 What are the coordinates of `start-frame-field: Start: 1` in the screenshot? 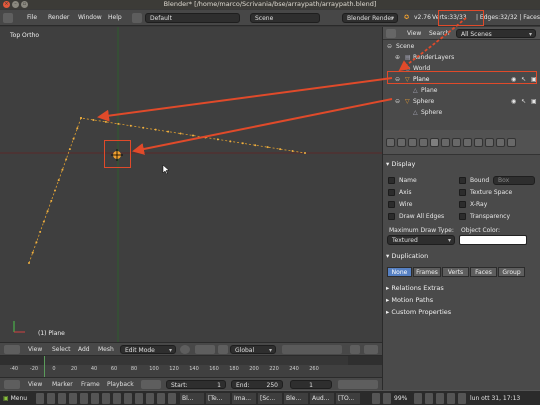 It's located at (196, 384).